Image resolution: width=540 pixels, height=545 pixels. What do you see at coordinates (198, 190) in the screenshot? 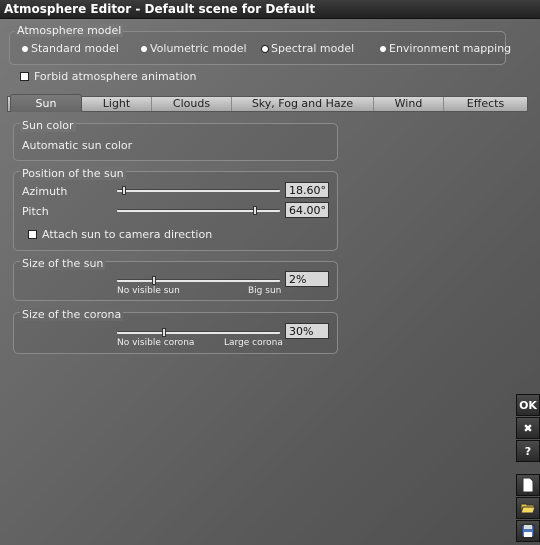
I see `azimuth-slider` at bounding box center [198, 190].